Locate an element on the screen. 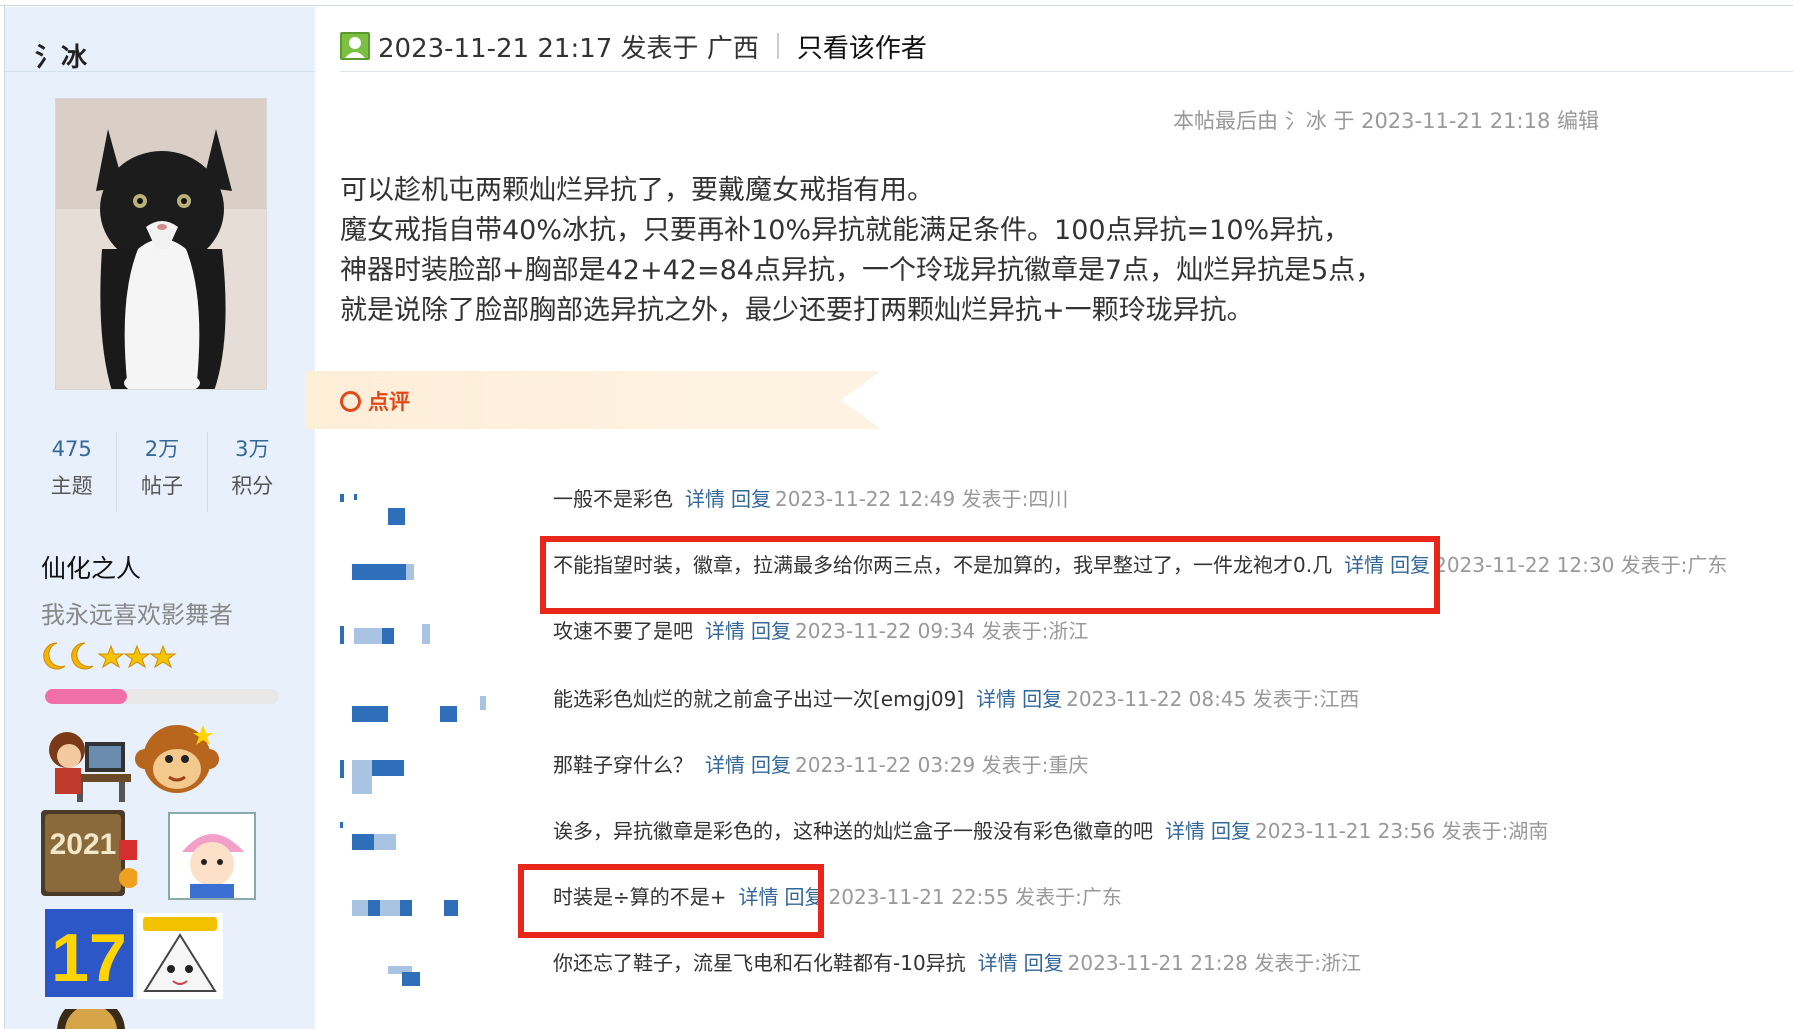 The image size is (1793, 1029). cat-avatar-image is located at coordinates (161, 244).